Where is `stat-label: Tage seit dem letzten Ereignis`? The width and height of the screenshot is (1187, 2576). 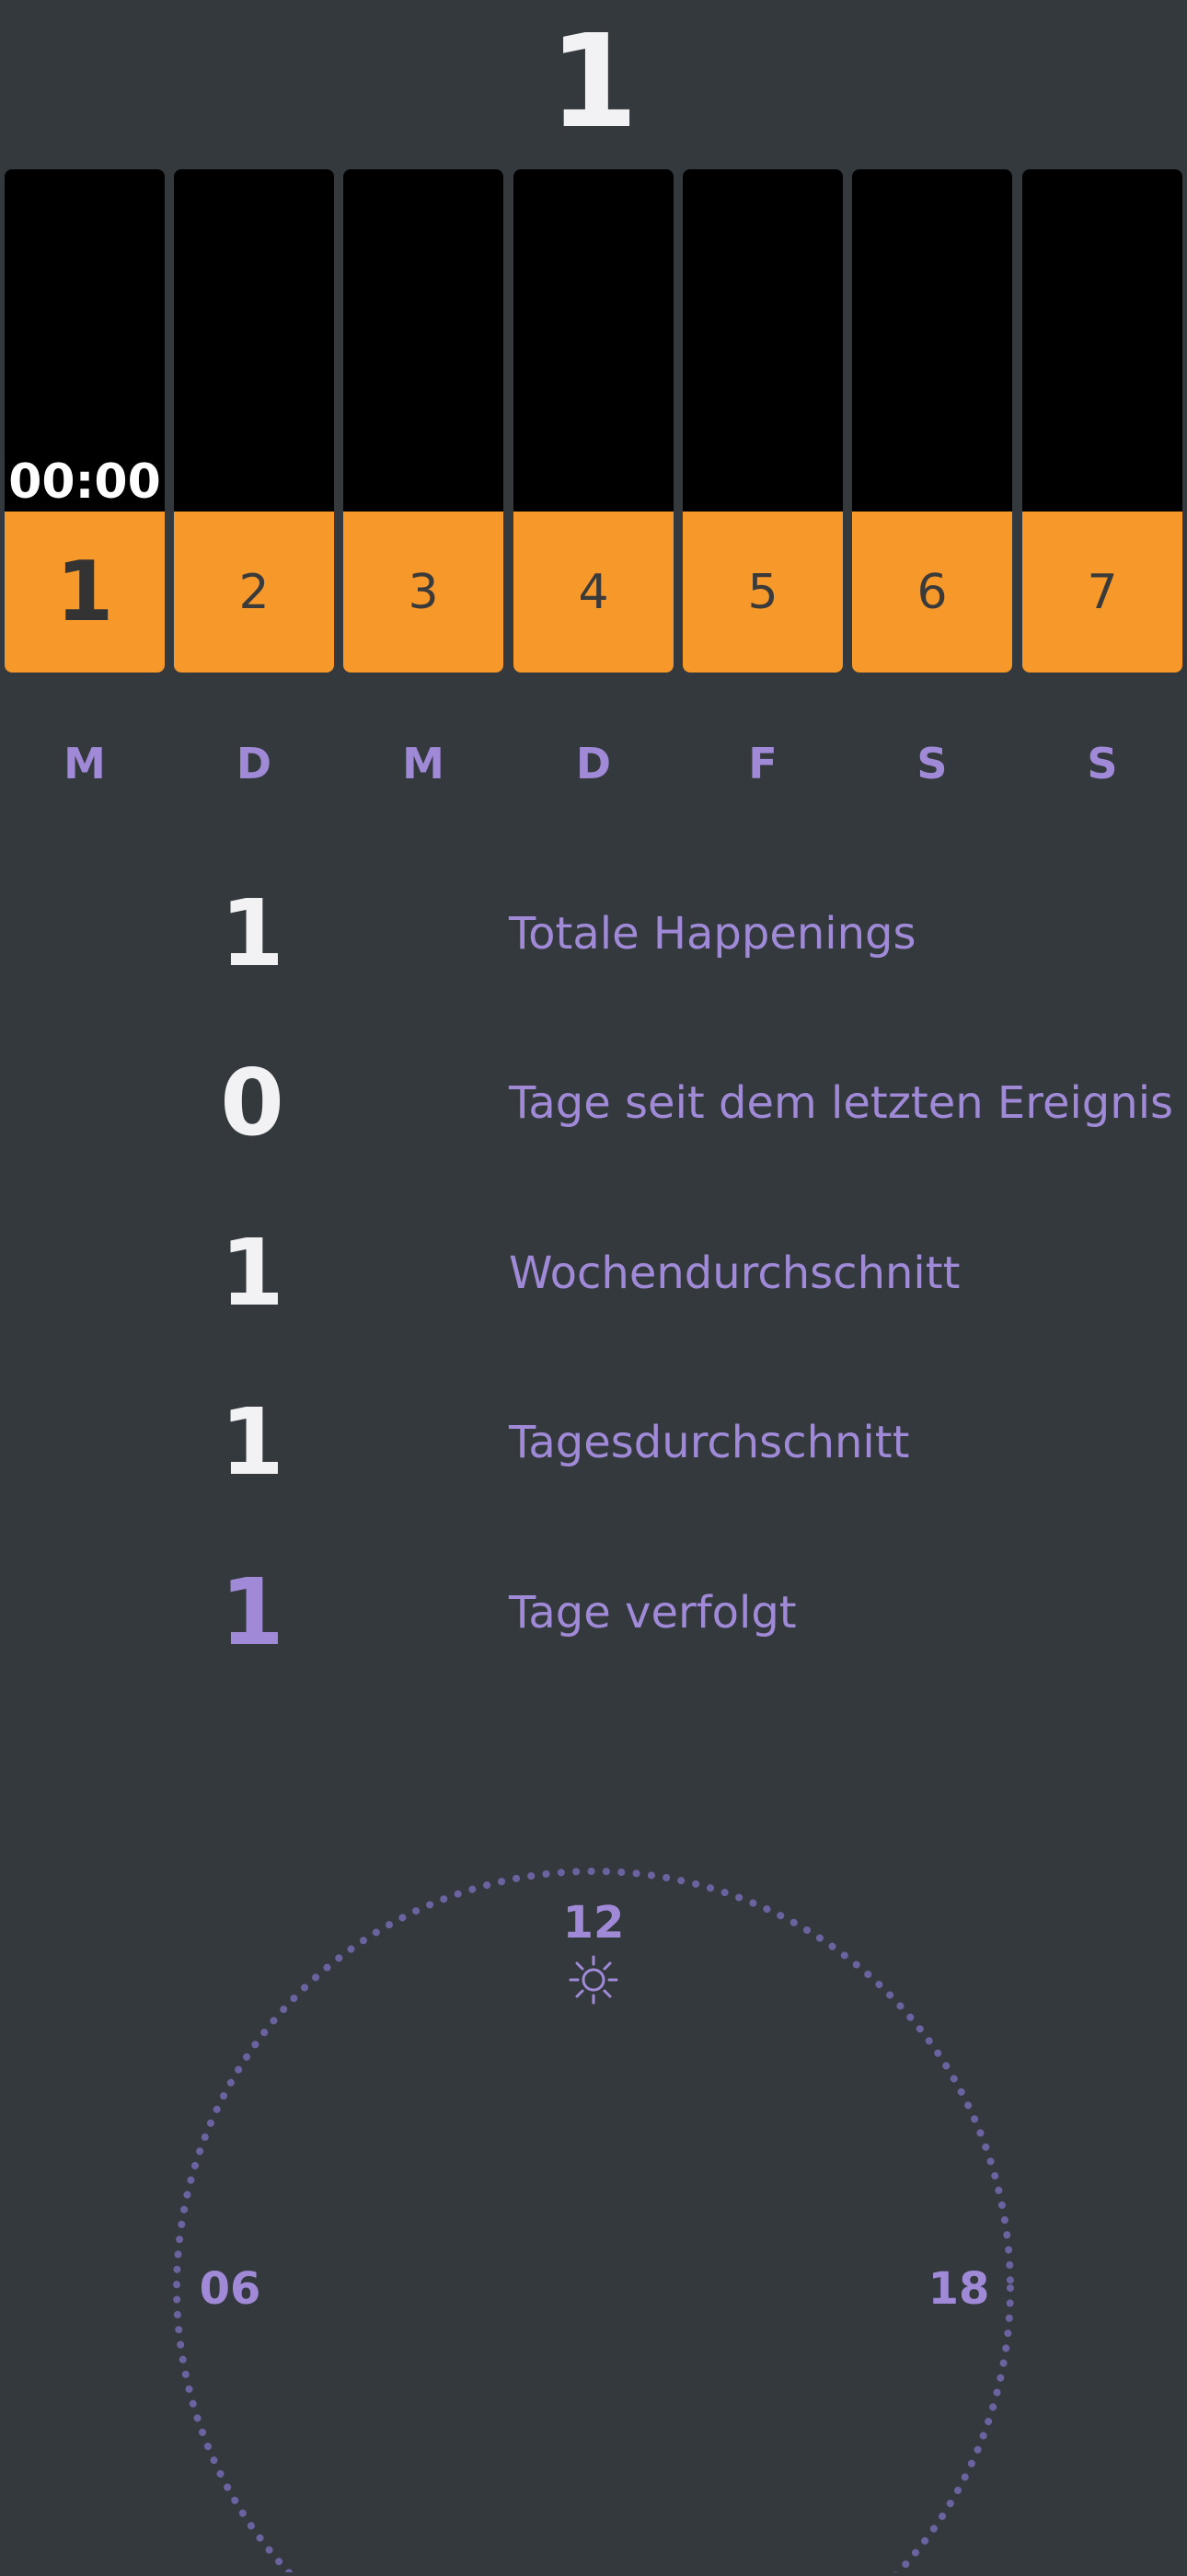 stat-label: Tage seit dem letzten Ereignis is located at coordinates (841, 1103).